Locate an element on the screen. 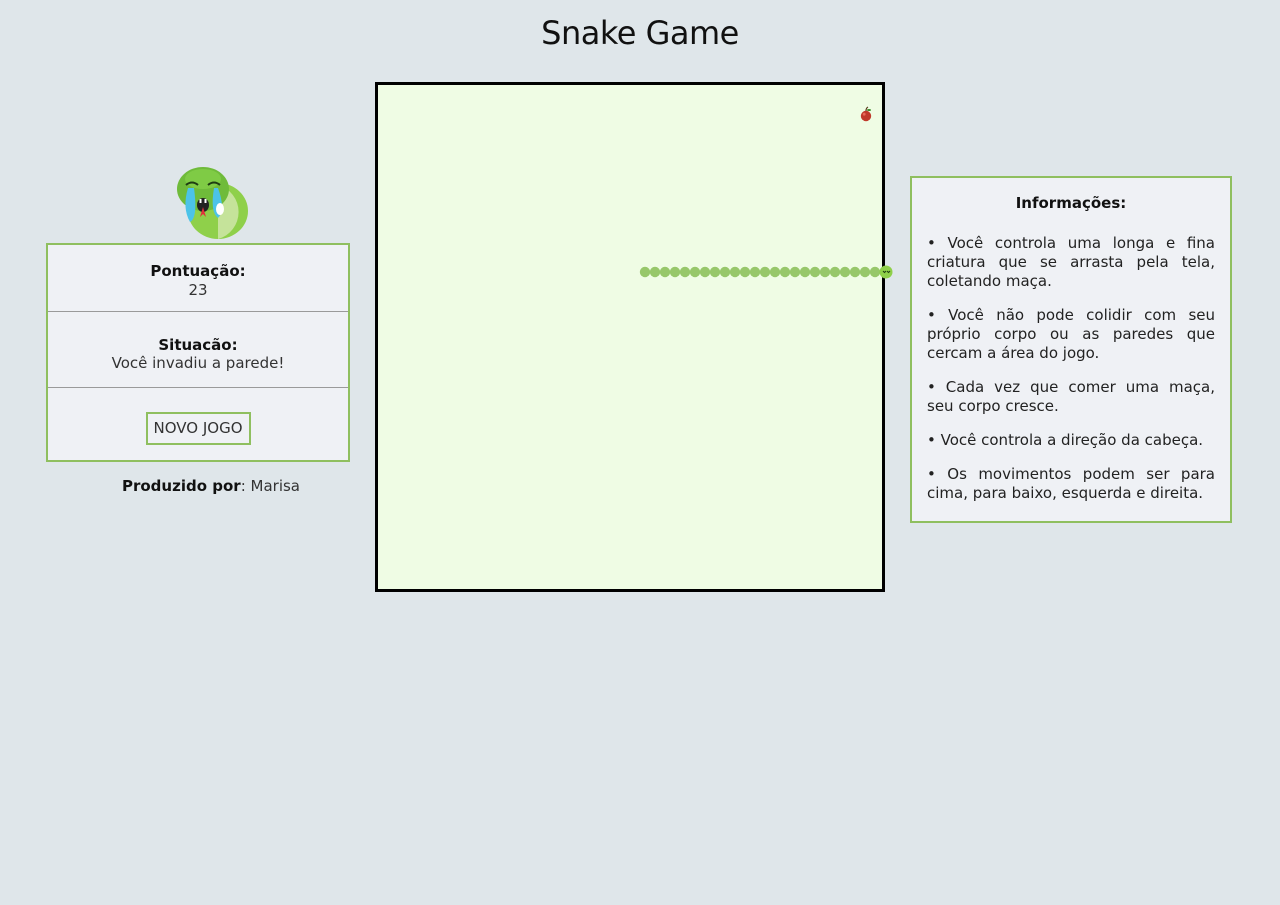 The image size is (1280, 905). info-title: Informações: is located at coordinates (1071, 203).